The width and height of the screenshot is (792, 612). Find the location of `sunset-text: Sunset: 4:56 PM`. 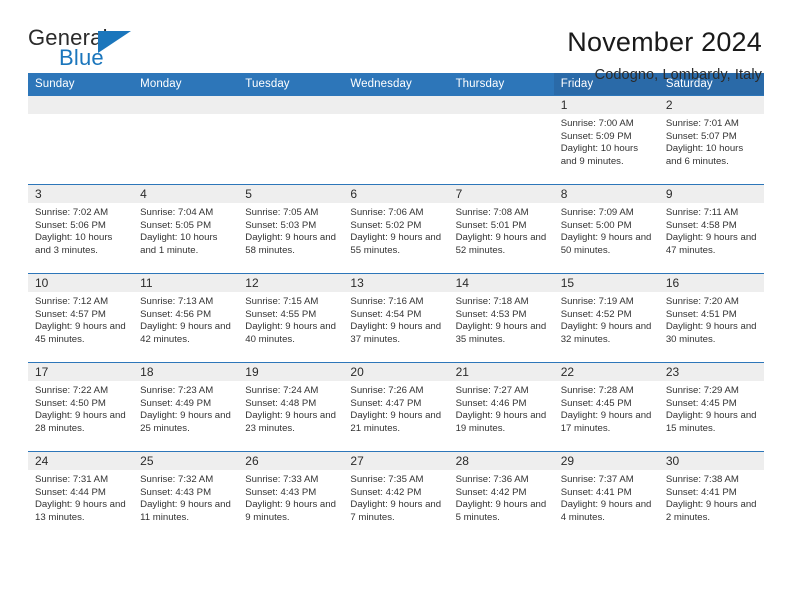

sunset-text: Sunset: 4:56 PM is located at coordinates (176, 314).